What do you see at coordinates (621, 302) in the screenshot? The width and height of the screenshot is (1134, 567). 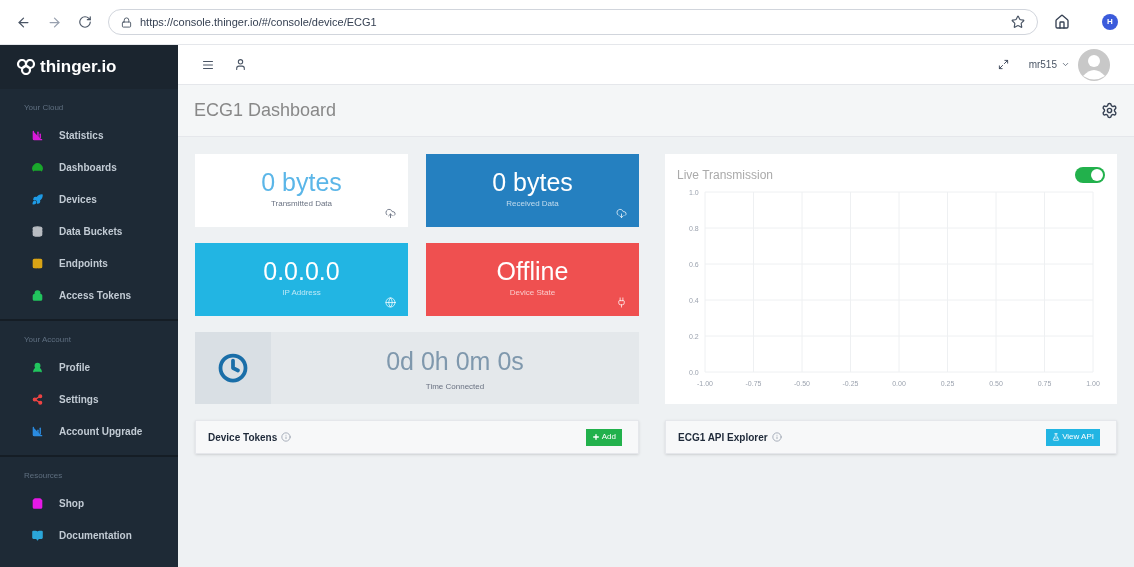 I see `plug-icon` at bounding box center [621, 302].